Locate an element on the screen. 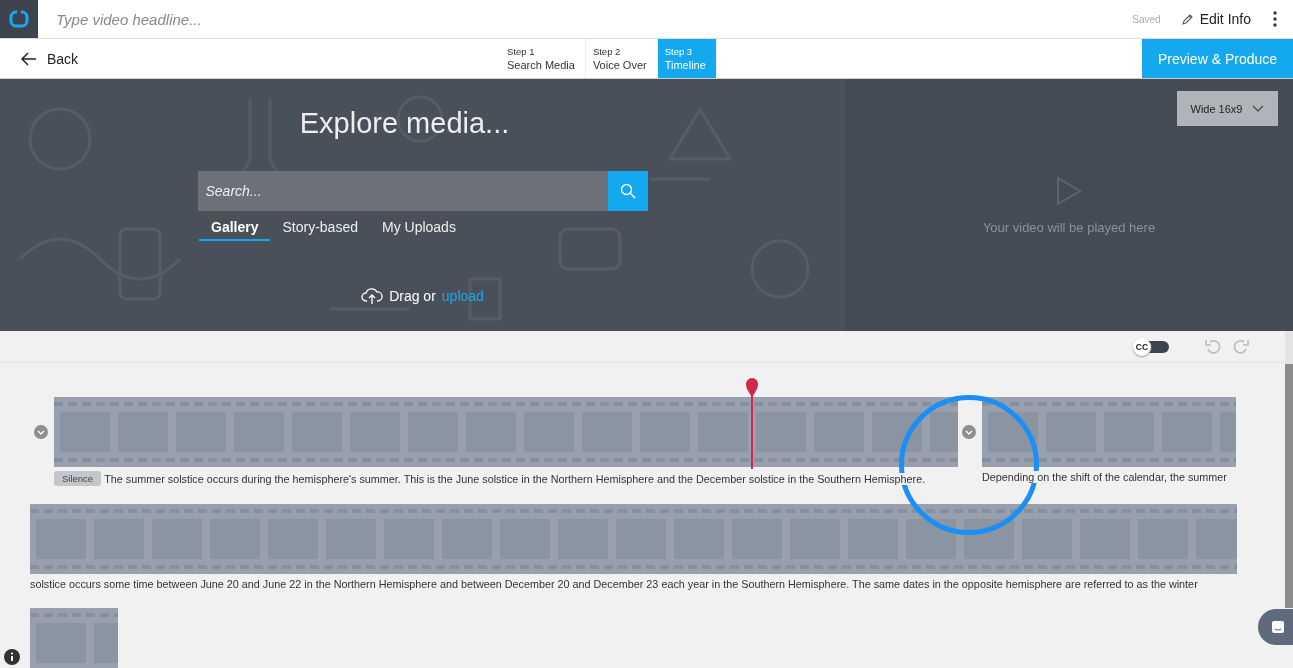 The image size is (1293, 668). preview-message: Your video will be played here is located at coordinates (1069, 227).